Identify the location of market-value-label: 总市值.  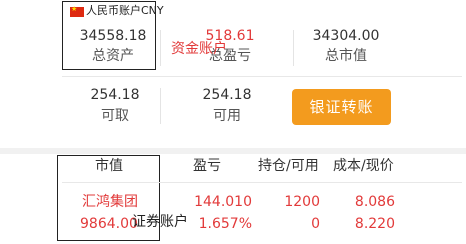
(346, 56).